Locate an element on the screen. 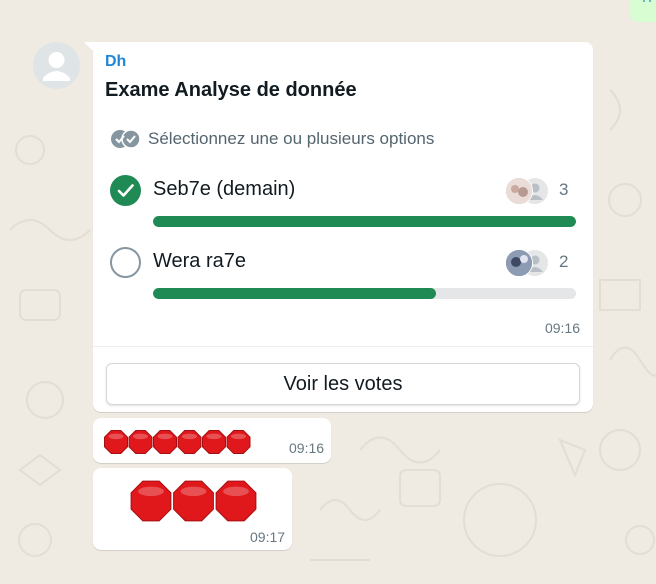 The width and height of the screenshot is (656, 584). divider is located at coordinates (343, 346).